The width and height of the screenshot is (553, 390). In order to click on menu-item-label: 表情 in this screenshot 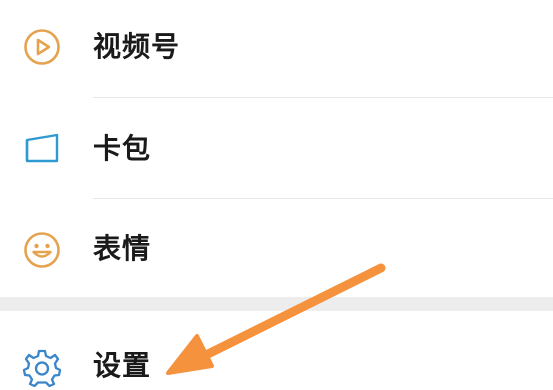, I will do `click(122, 248)`.